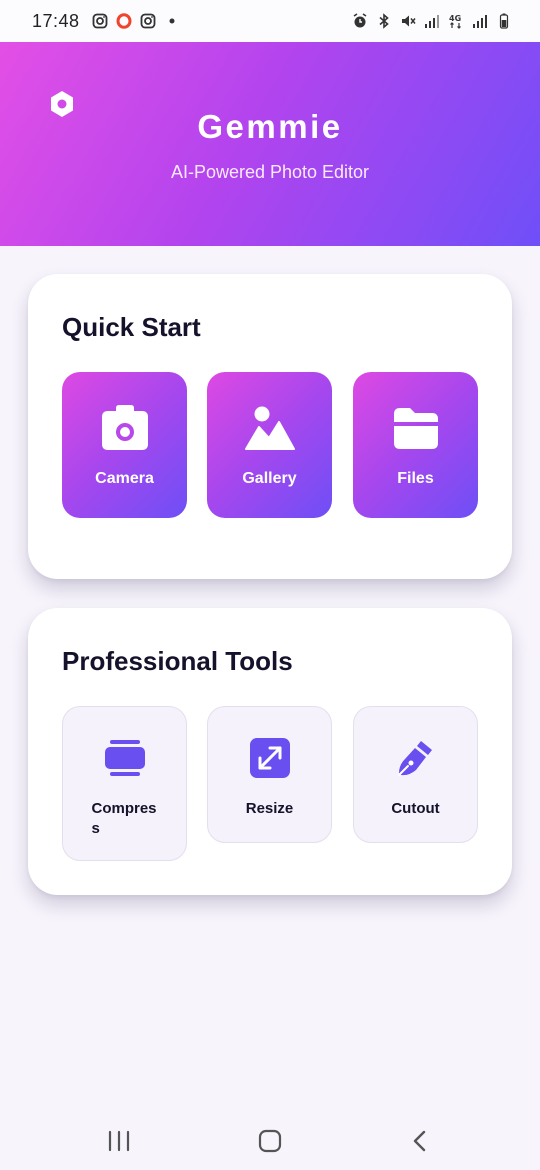  What do you see at coordinates (172, 21) in the screenshot?
I see `notification-dot-icon` at bounding box center [172, 21].